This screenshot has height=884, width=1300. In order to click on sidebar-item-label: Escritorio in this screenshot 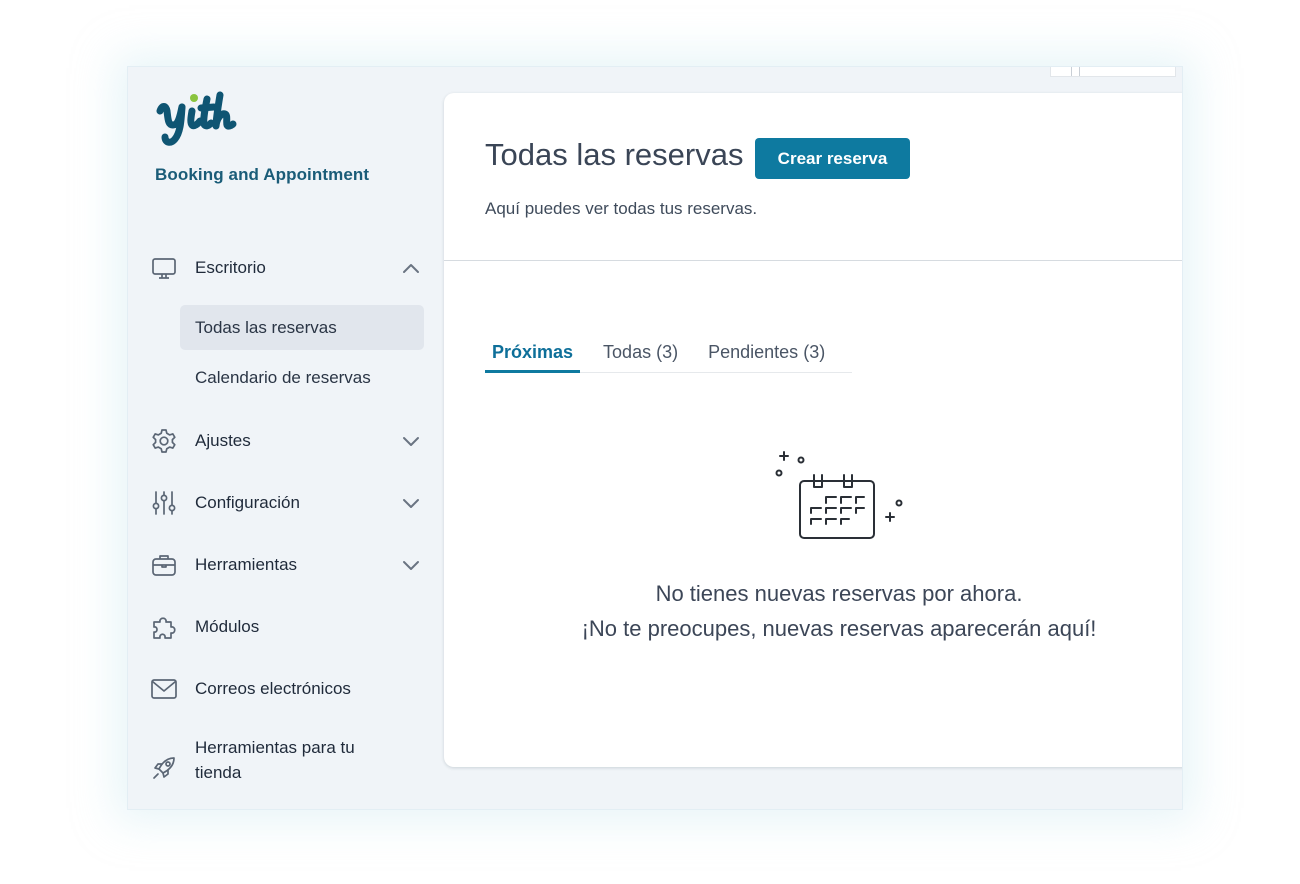, I will do `click(230, 267)`.